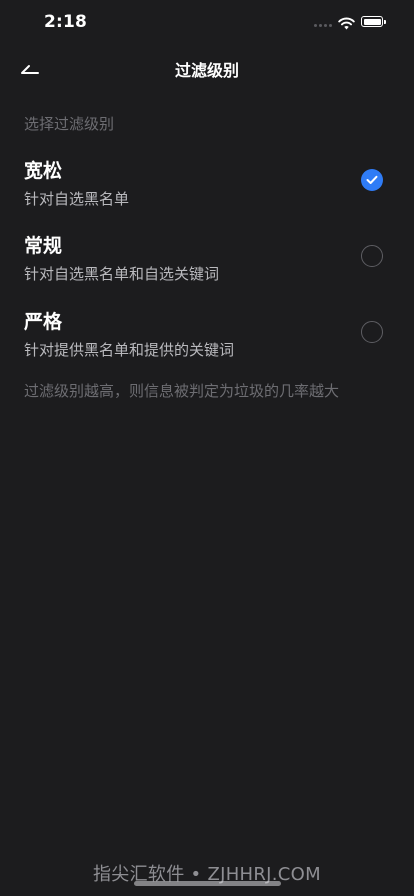 Image resolution: width=414 pixels, height=896 pixels. I want to click on cellular-signal-icon, so click(323, 25).